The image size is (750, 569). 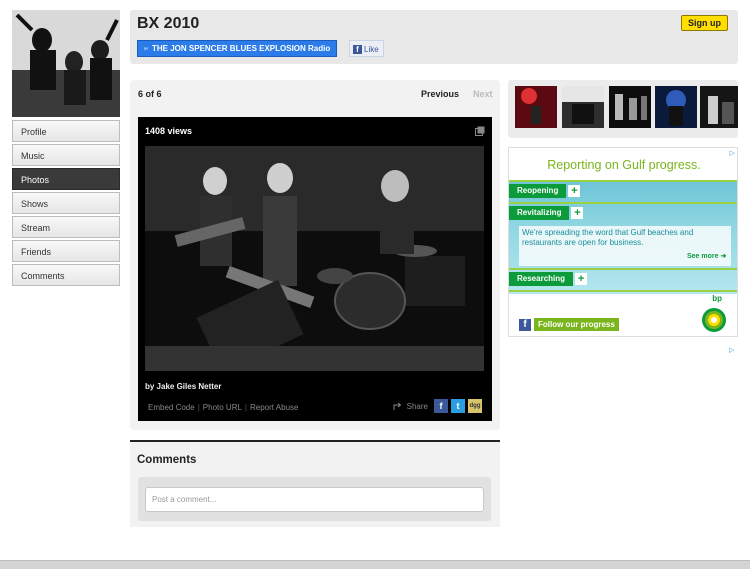 I want to click on radio-button-label: THE JON SPENCER BLUES EXPLOSION Radio, so click(x=241, y=48).